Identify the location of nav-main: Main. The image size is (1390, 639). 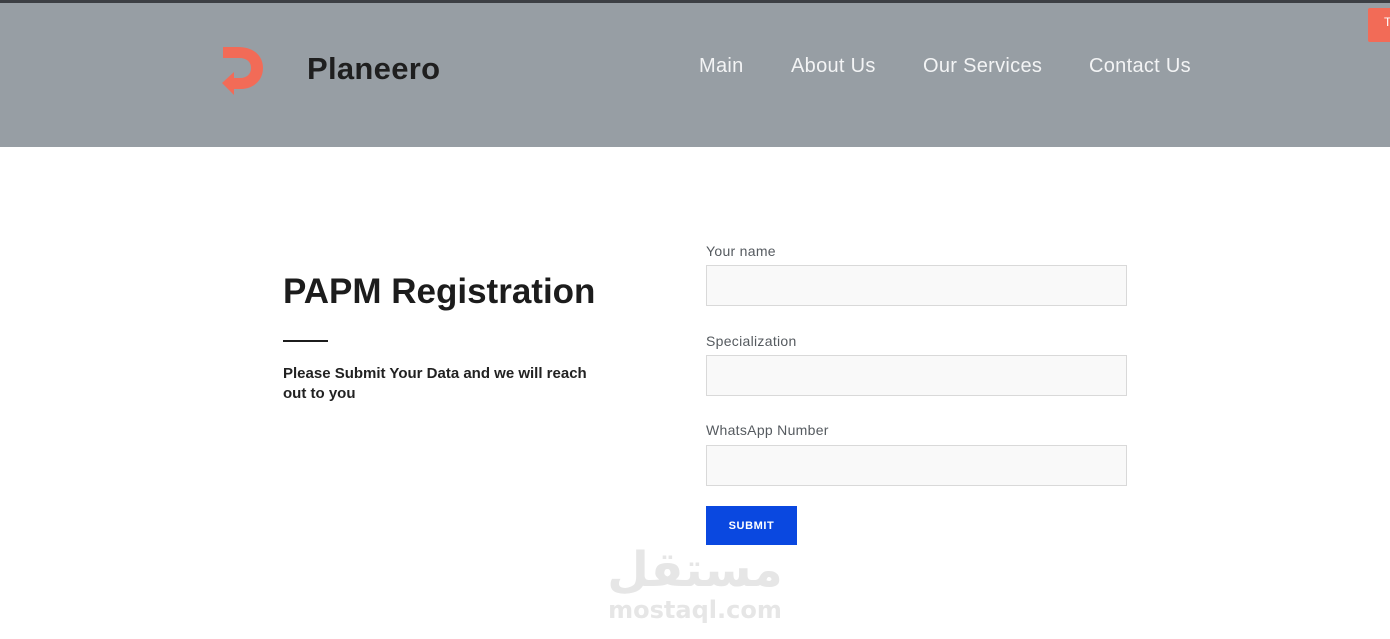
(721, 66).